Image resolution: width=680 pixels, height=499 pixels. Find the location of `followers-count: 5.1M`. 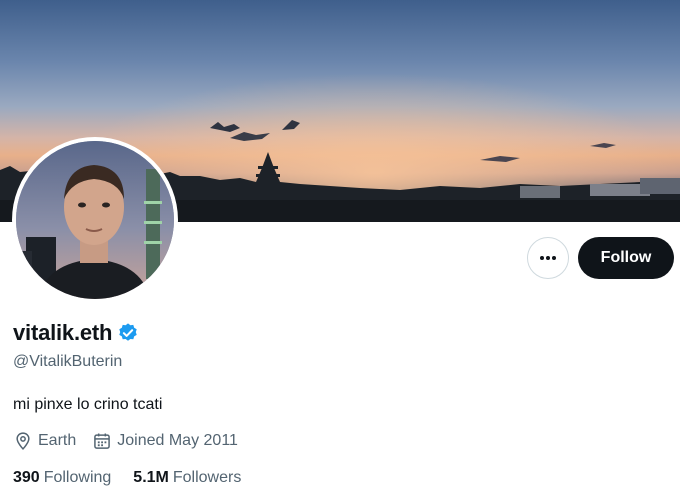

followers-count: 5.1M is located at coordinates (151, 477).